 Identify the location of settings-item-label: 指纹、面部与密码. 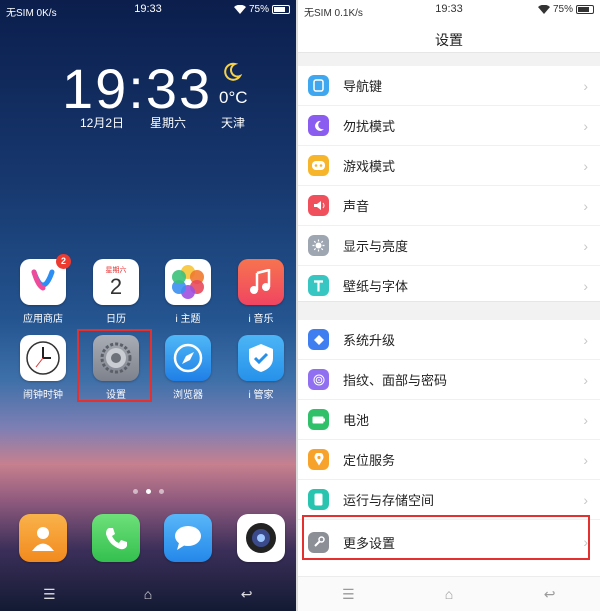
(395, 380).